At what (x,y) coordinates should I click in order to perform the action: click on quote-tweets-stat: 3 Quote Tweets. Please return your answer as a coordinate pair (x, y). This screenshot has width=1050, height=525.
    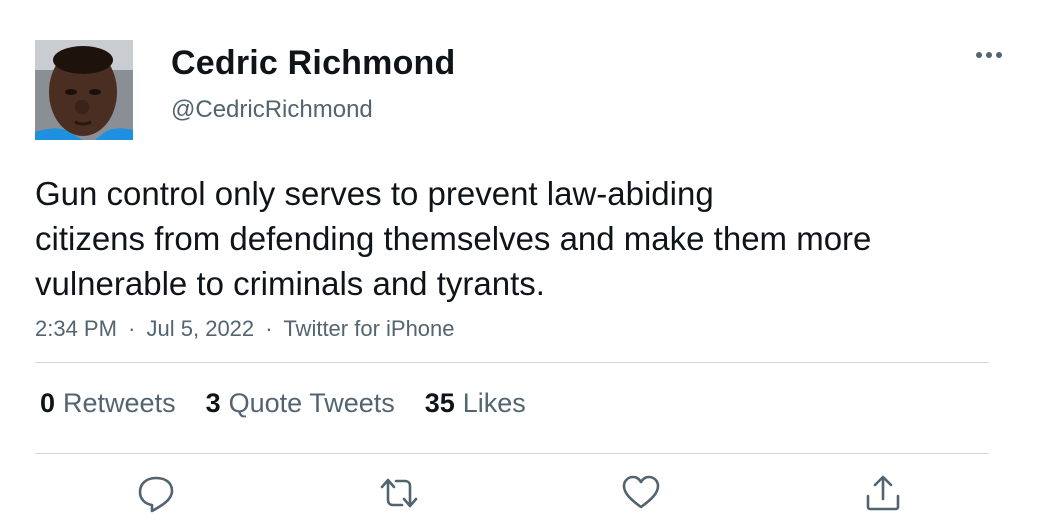
    Looking at the image, I should click on (300, 403).